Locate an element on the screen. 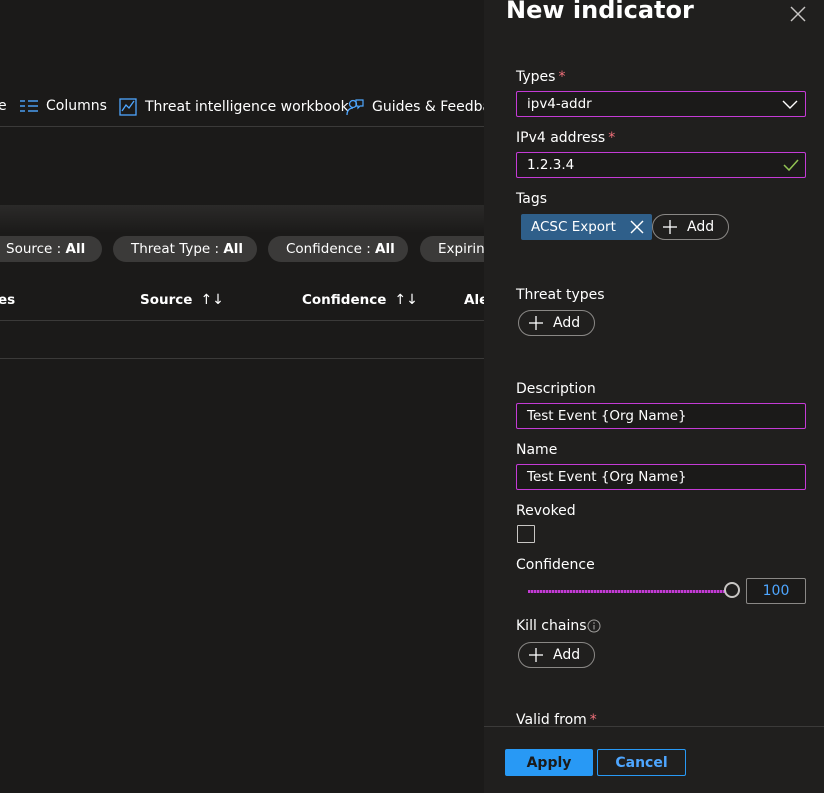 This screenshot has width=824, height=793. ipv4-label: IPv4 address * is located at coordinates (565, 138).